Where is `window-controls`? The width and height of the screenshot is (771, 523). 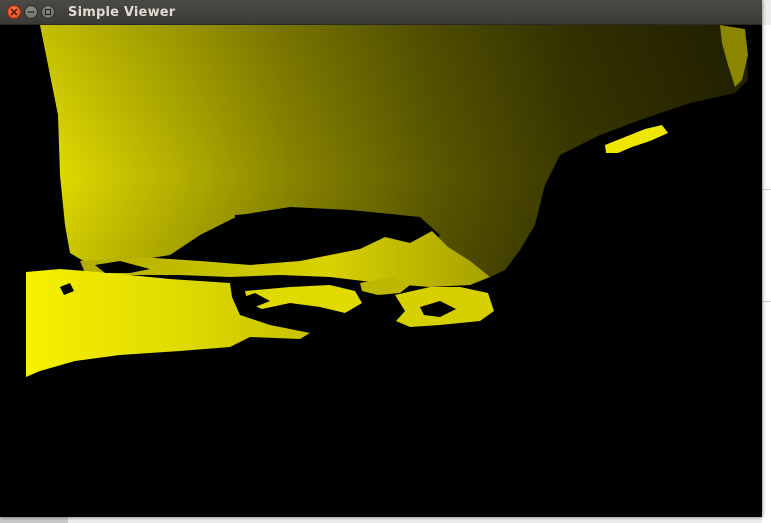
window-controls is located at coordinates (31, 12).